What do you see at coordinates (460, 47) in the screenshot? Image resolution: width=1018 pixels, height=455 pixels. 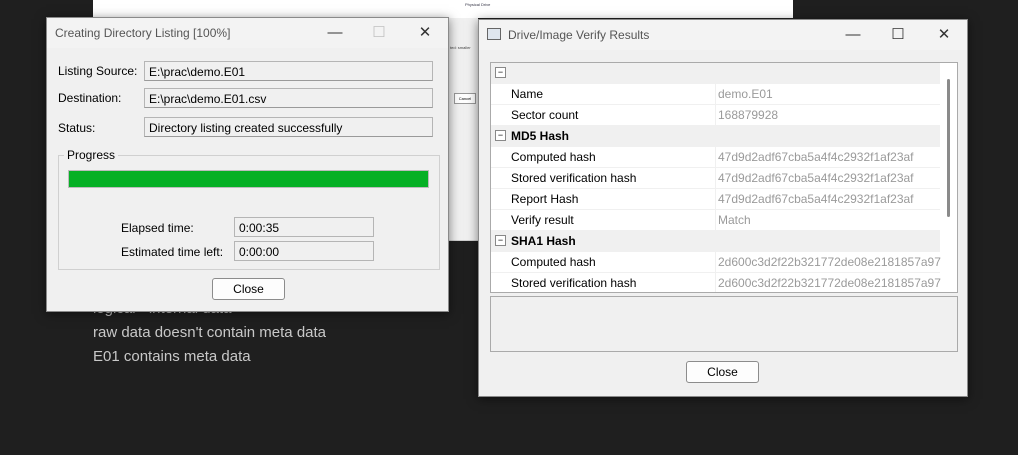 I see `background-snippet: ted: smaller` at bounding box center [460, 47].